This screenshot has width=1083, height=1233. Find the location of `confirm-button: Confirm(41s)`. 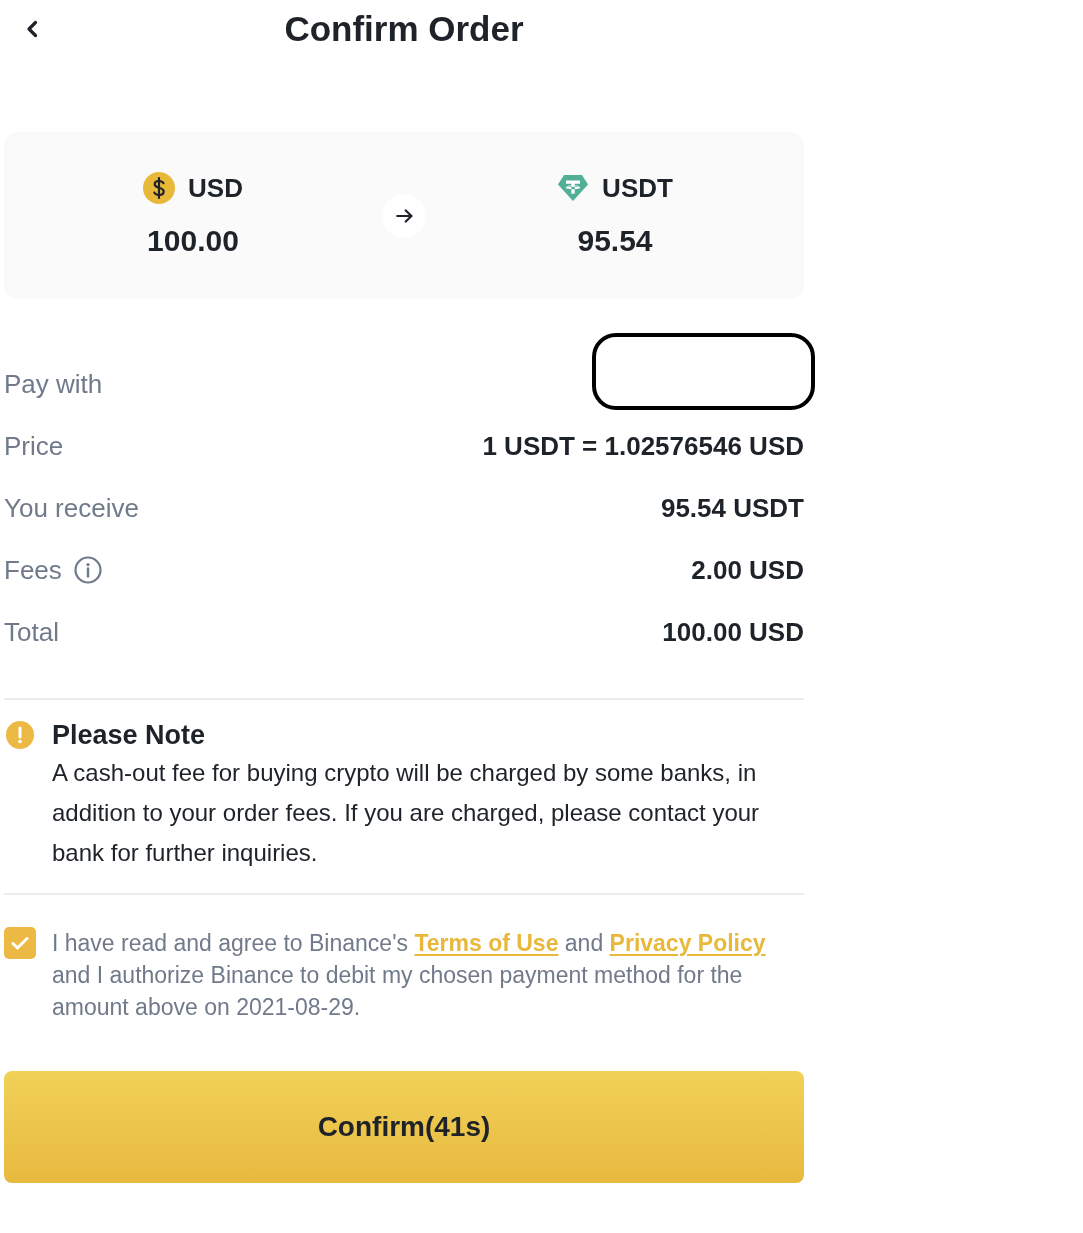

confirm-button: Confirm(41s) is located at coordinates (404, 1127).